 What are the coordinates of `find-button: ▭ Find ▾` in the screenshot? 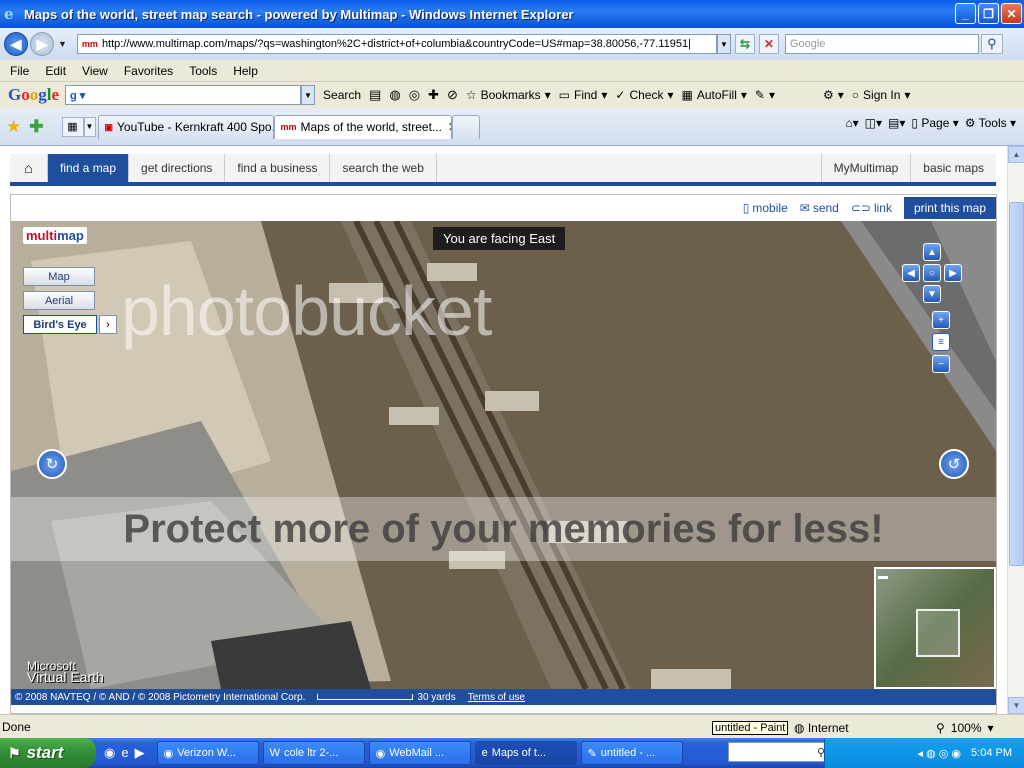 It's located at (583, 95).